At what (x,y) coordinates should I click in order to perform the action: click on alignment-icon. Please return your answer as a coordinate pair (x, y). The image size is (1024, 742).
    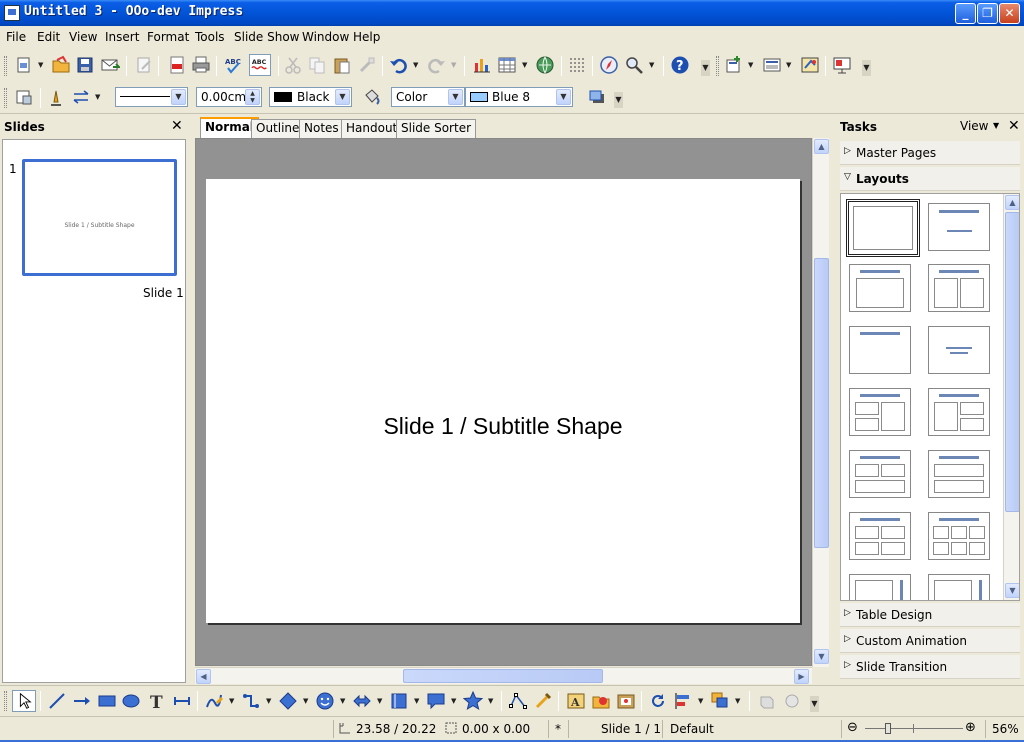
    Looking at the image, I should click on (683, 701).